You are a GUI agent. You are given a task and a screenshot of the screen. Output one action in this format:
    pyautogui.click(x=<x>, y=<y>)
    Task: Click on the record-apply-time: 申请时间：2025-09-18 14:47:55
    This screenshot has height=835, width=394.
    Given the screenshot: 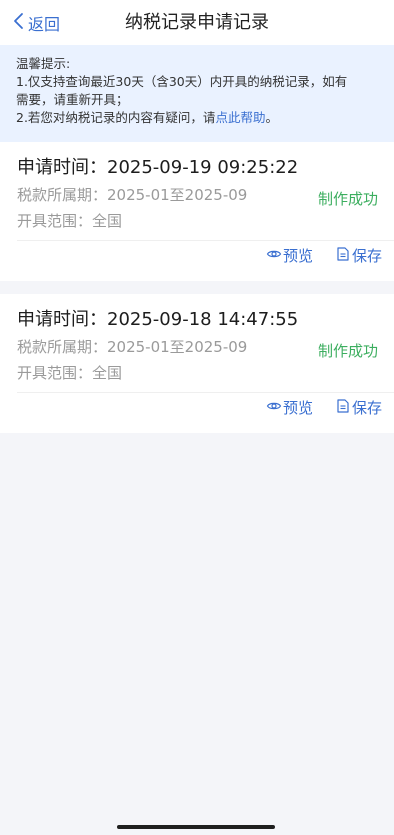 What is the action you would take?
    pyautogui.click(x=158, y=319)
    